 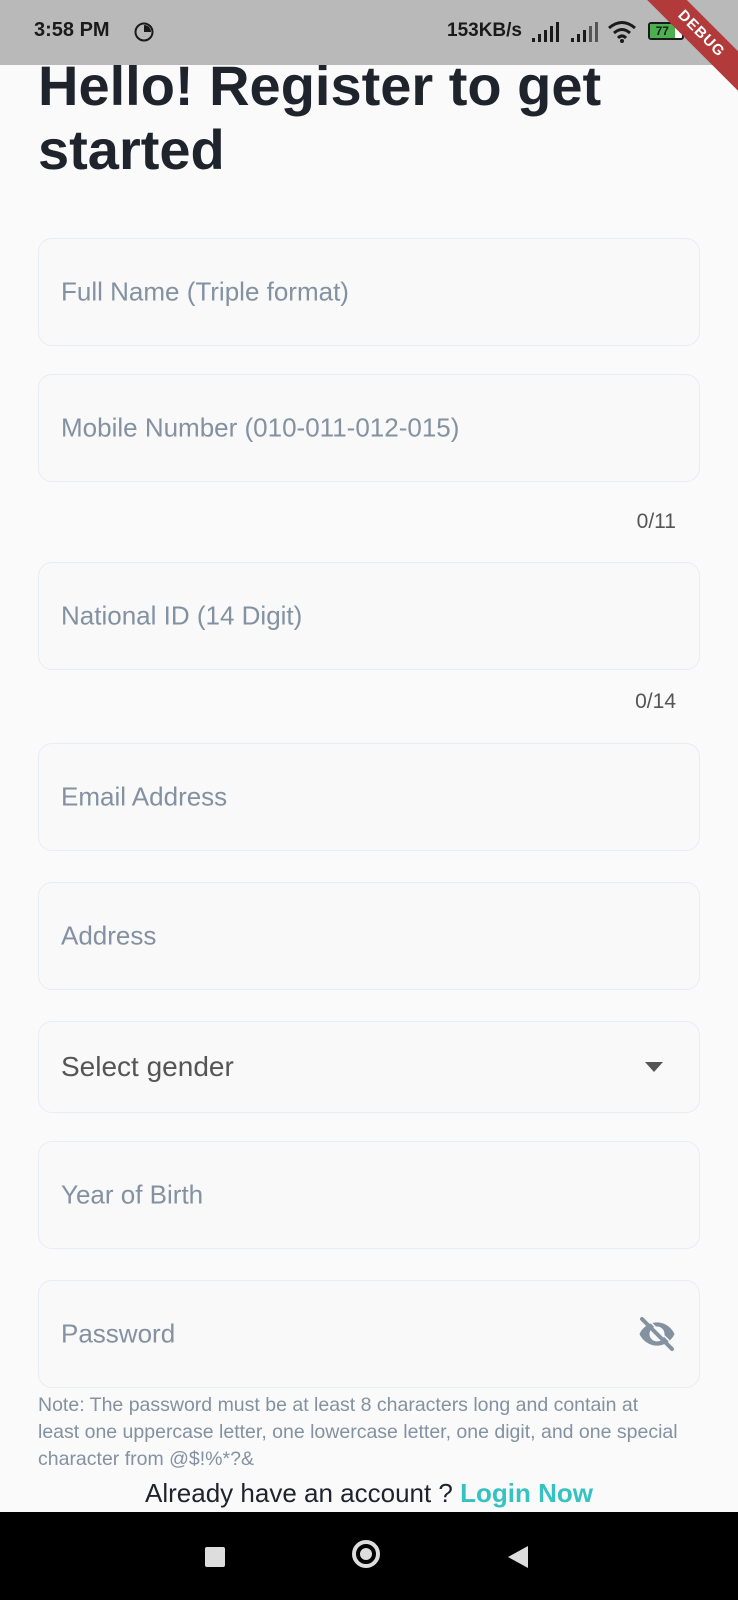 I want to click on eye-off-icon, so click(x=657, y=1334).